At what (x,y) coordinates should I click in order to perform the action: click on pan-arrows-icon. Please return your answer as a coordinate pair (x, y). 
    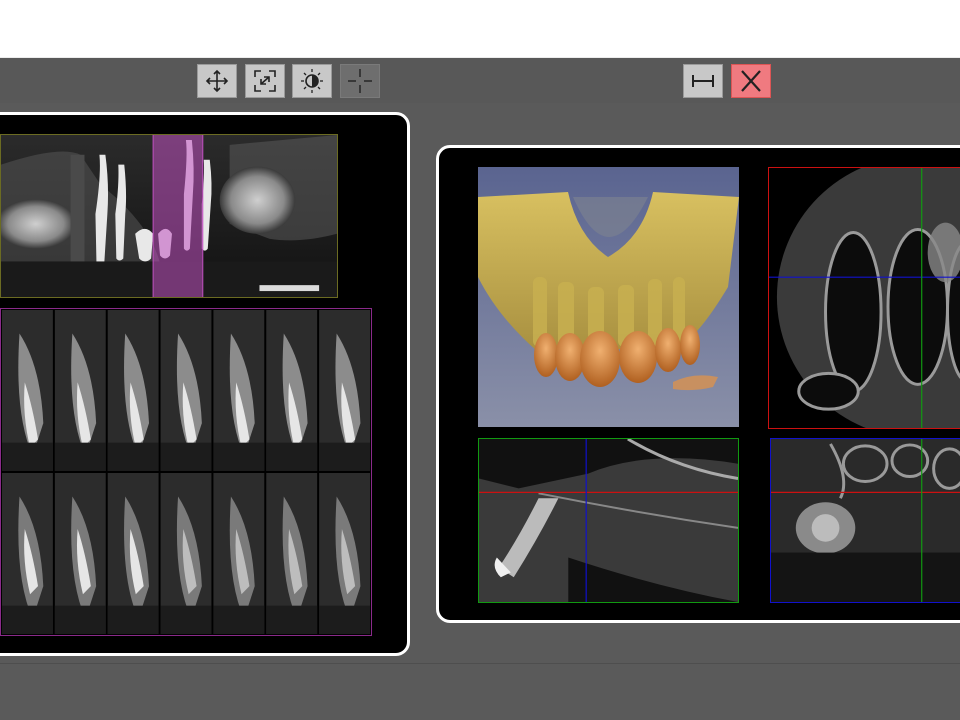
    Looking at the image, I should click on (217, 81).